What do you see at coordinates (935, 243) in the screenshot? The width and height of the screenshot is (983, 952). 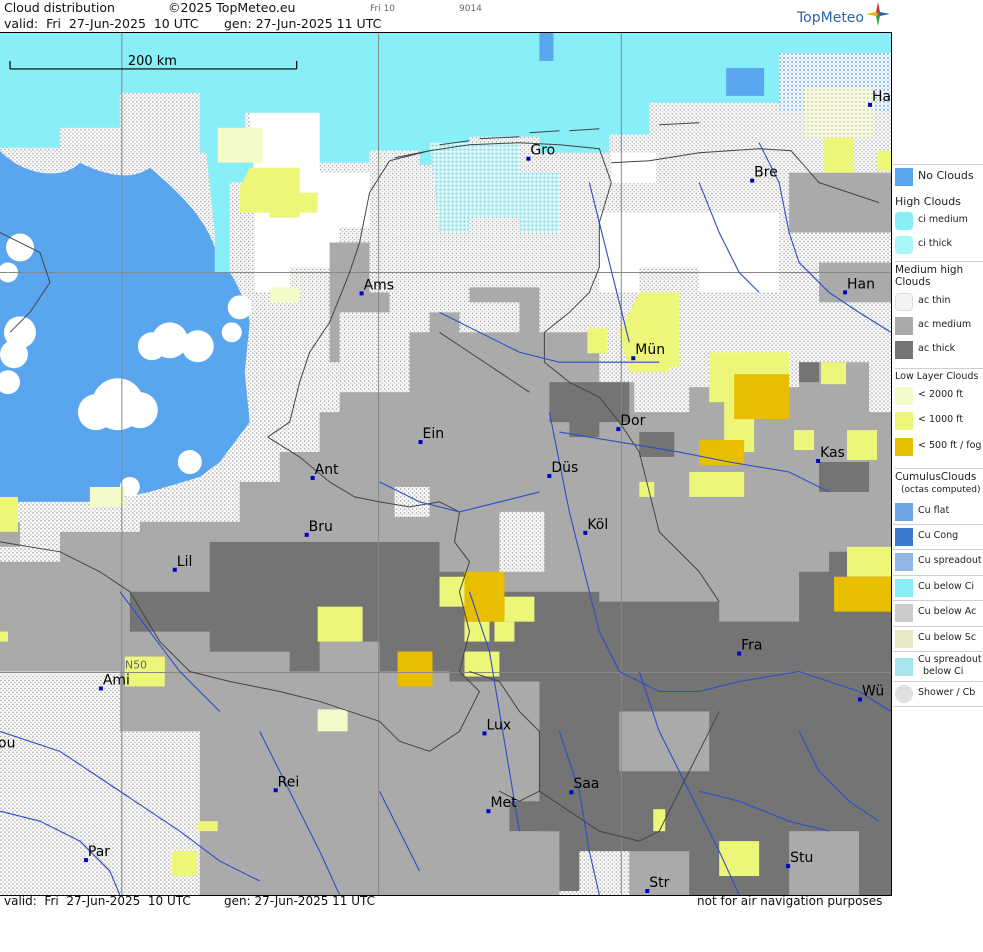 I see `legend-label: ci thick` at bounding box center [935, 243].